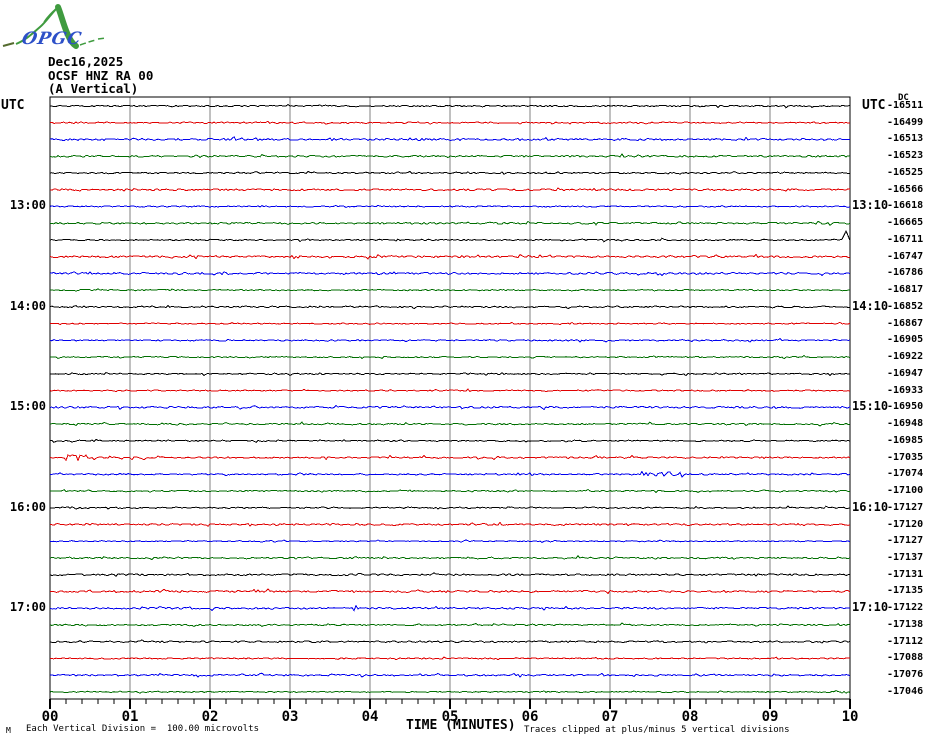 The height and width of the screenshot is (744, 930). I want to click on dc-value: -17135, so click(905, 591).